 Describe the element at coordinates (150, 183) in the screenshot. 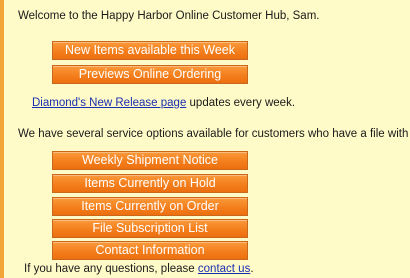

I see `items-on-hold-button: Items Currently on Hold` at that location.